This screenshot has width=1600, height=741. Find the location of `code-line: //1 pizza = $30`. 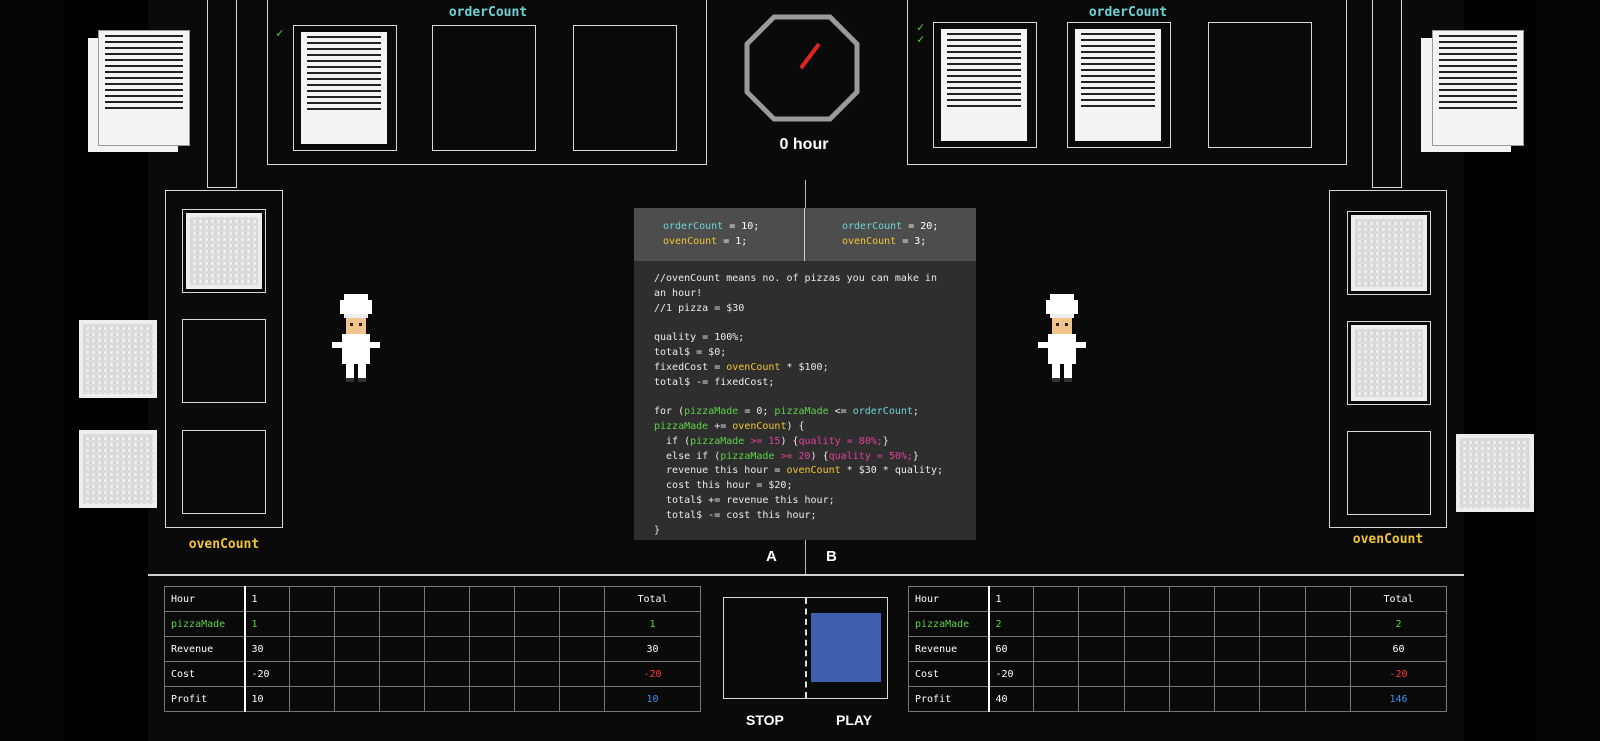

code-line: //1 pizza = $30 is located at coordinates (699, 308).